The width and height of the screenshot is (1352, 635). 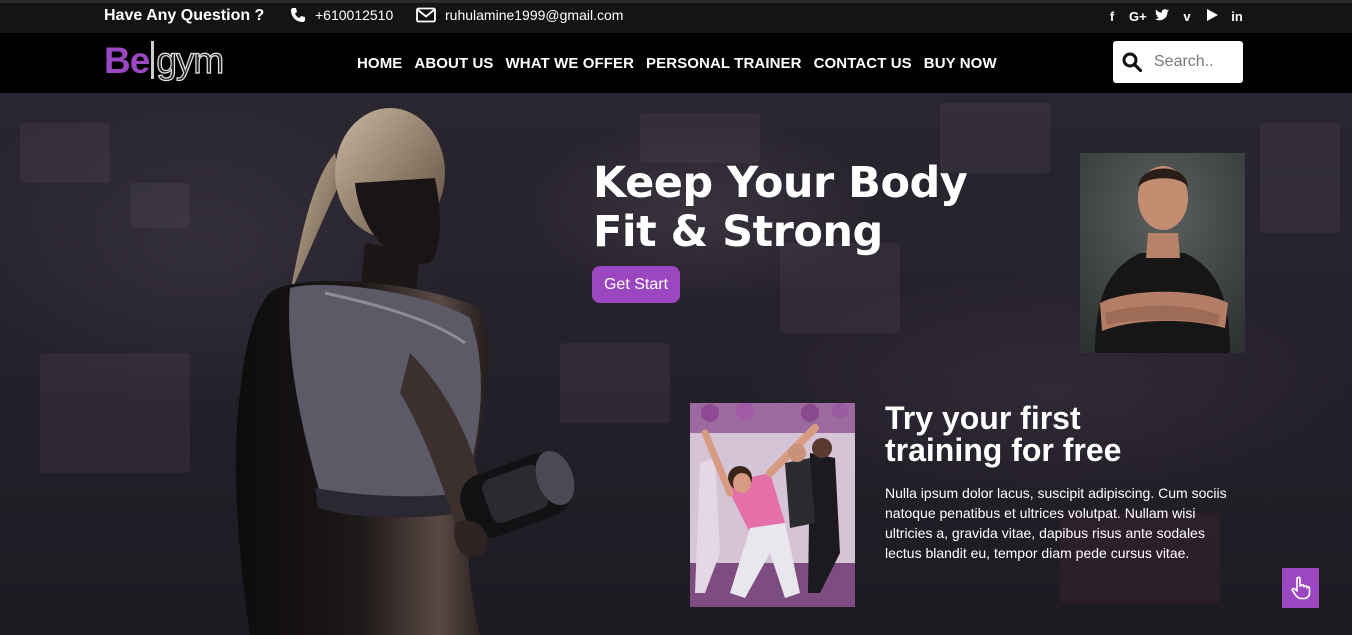 I want to click on nav-buy-now: BUY NOW, so click(x=960, y=63).